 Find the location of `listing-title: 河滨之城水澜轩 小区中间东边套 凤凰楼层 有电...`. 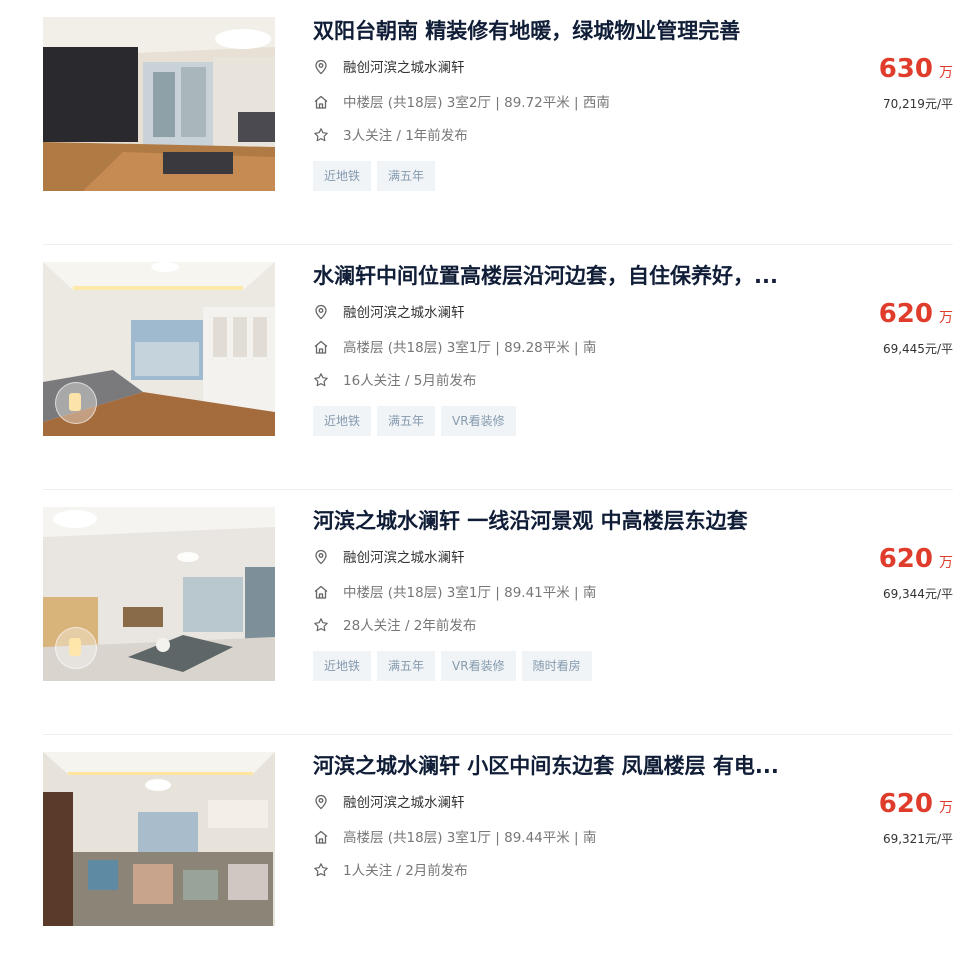

listing-title: 河滨之城水澜轩 小区中间东边套 凤凰楼层 有电... is located at coordinates (573, 766).